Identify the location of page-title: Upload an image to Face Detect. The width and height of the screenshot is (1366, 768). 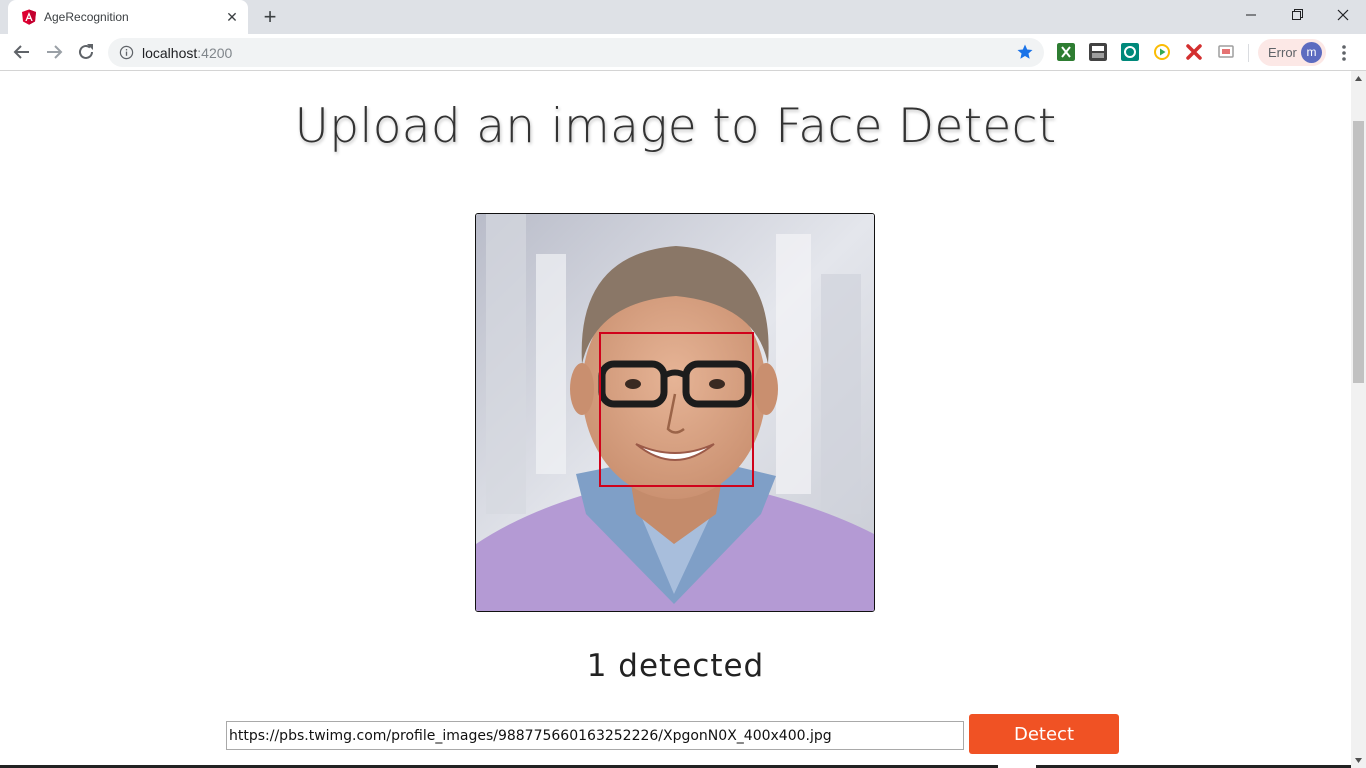
(675, 126).